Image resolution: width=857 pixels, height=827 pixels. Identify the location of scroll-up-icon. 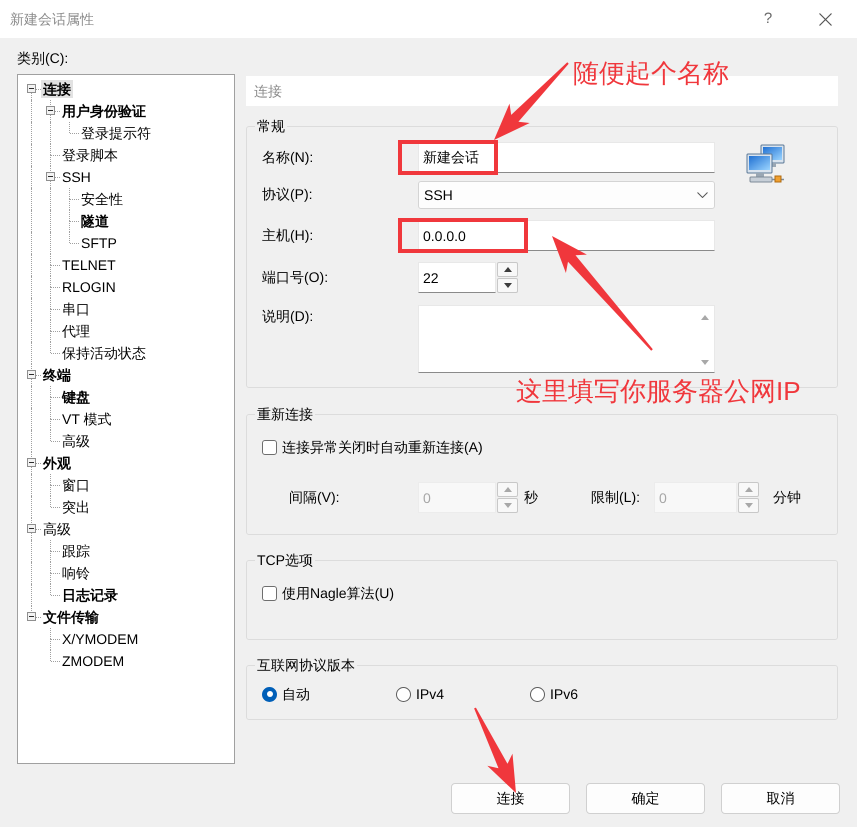
(705, 317).